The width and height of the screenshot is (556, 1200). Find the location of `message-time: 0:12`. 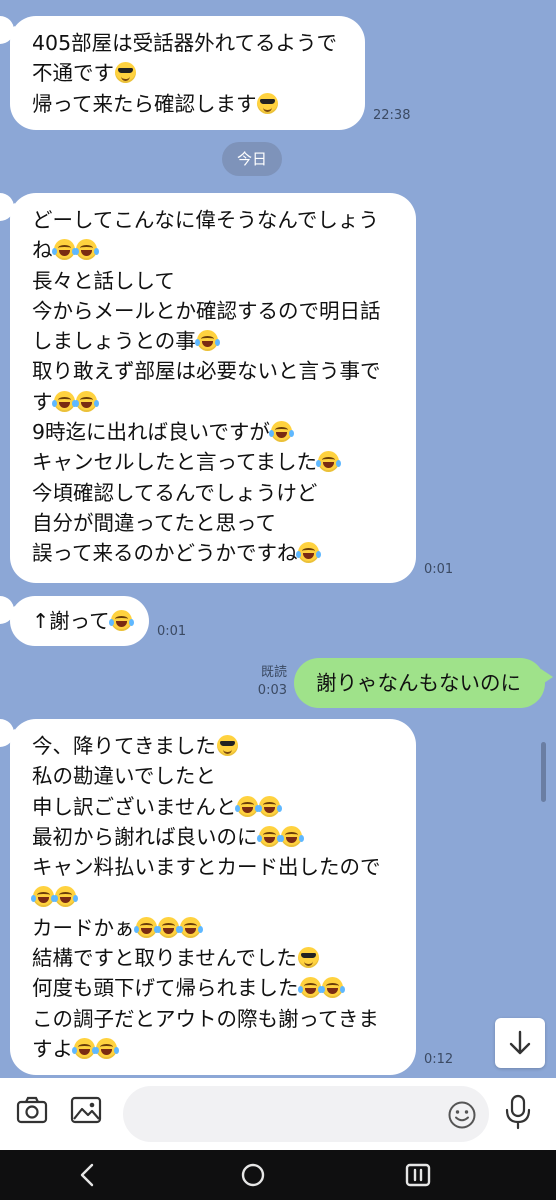

message-time: 0:12 is located at coordinates (439, 1059).